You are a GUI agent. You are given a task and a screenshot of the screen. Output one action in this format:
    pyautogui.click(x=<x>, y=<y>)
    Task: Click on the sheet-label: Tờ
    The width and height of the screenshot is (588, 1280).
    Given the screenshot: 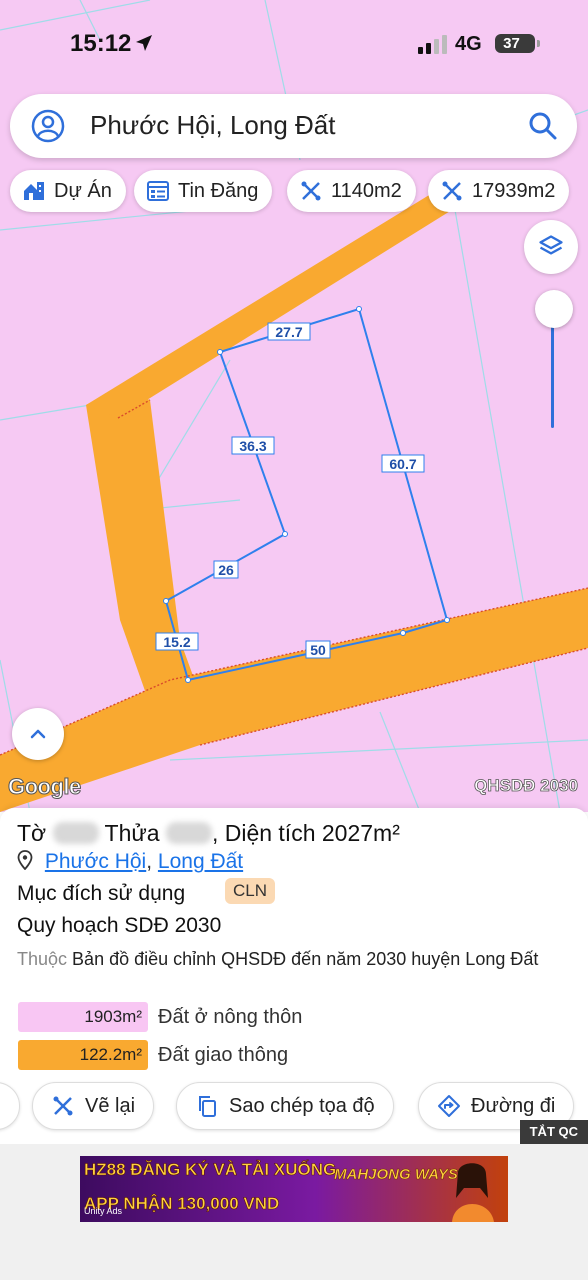 What is the action you would take?
    pyautogui.click(x=32, y=833)
    